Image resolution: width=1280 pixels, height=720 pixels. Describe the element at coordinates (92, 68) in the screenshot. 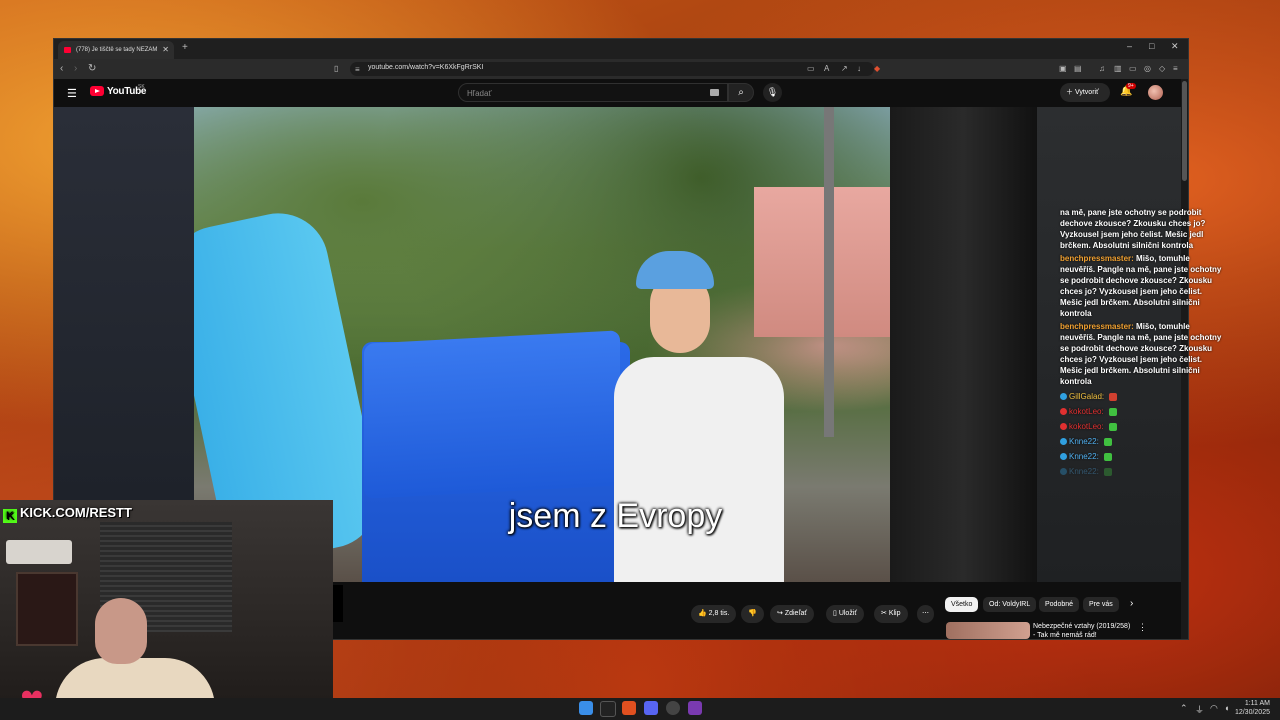

I see `reload-button: ↻` at that location.